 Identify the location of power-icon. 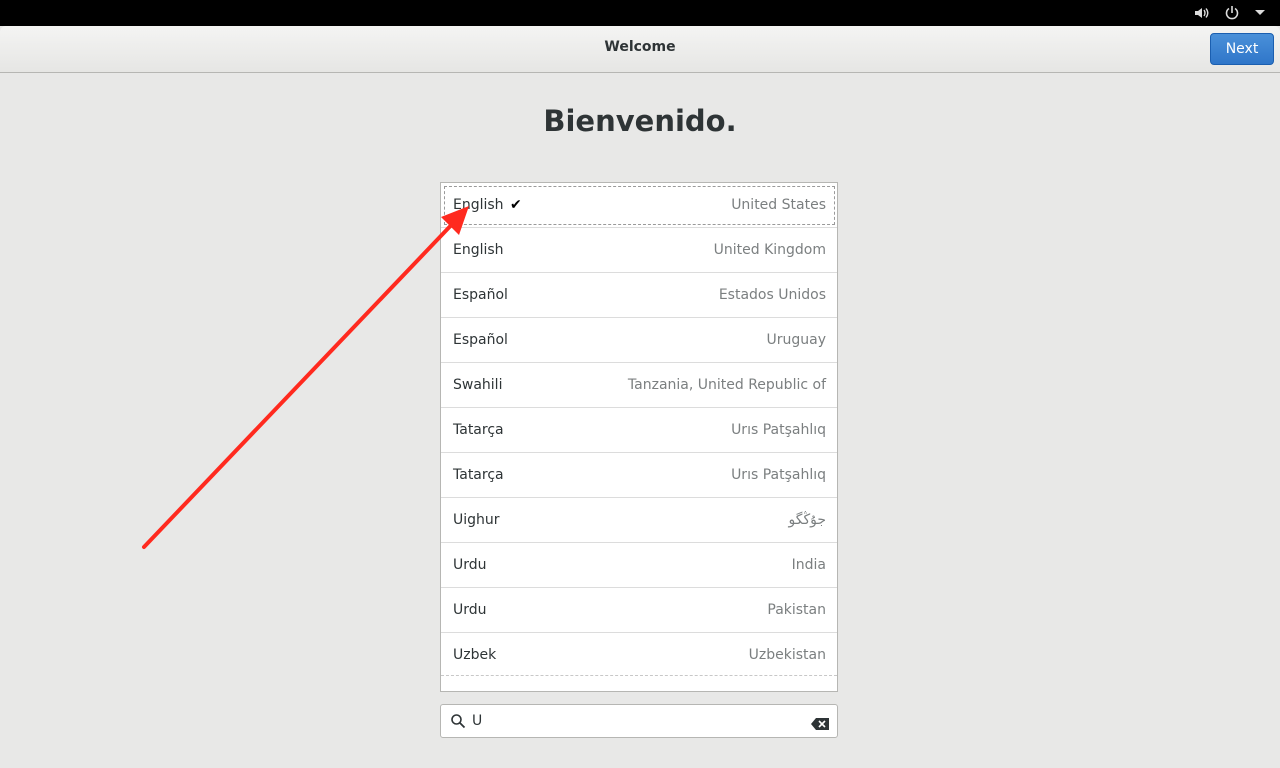
(1232, 13).